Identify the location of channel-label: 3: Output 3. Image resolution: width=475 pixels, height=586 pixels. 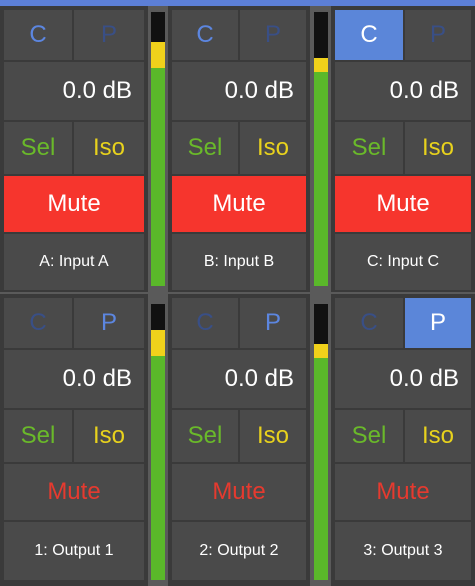
(403, 551).